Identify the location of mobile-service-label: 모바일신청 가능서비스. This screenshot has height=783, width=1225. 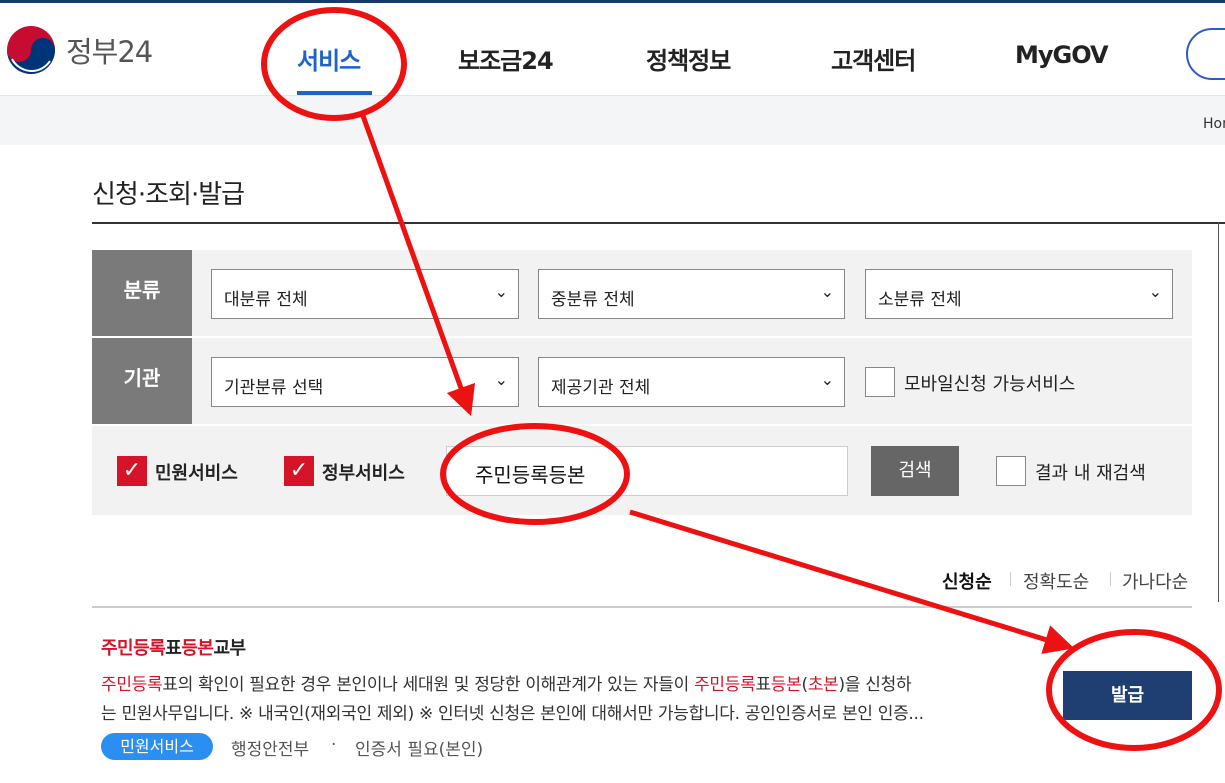
(990, 384).